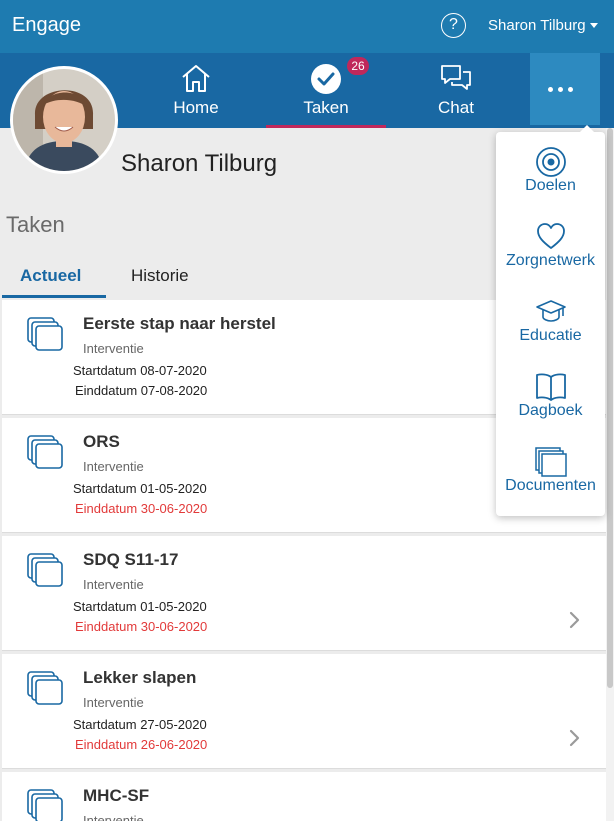  Describe the element at coordinates (141, 390) in the screenshot. I see `task-end-date: Einddatum 07-08-2020` at that location.